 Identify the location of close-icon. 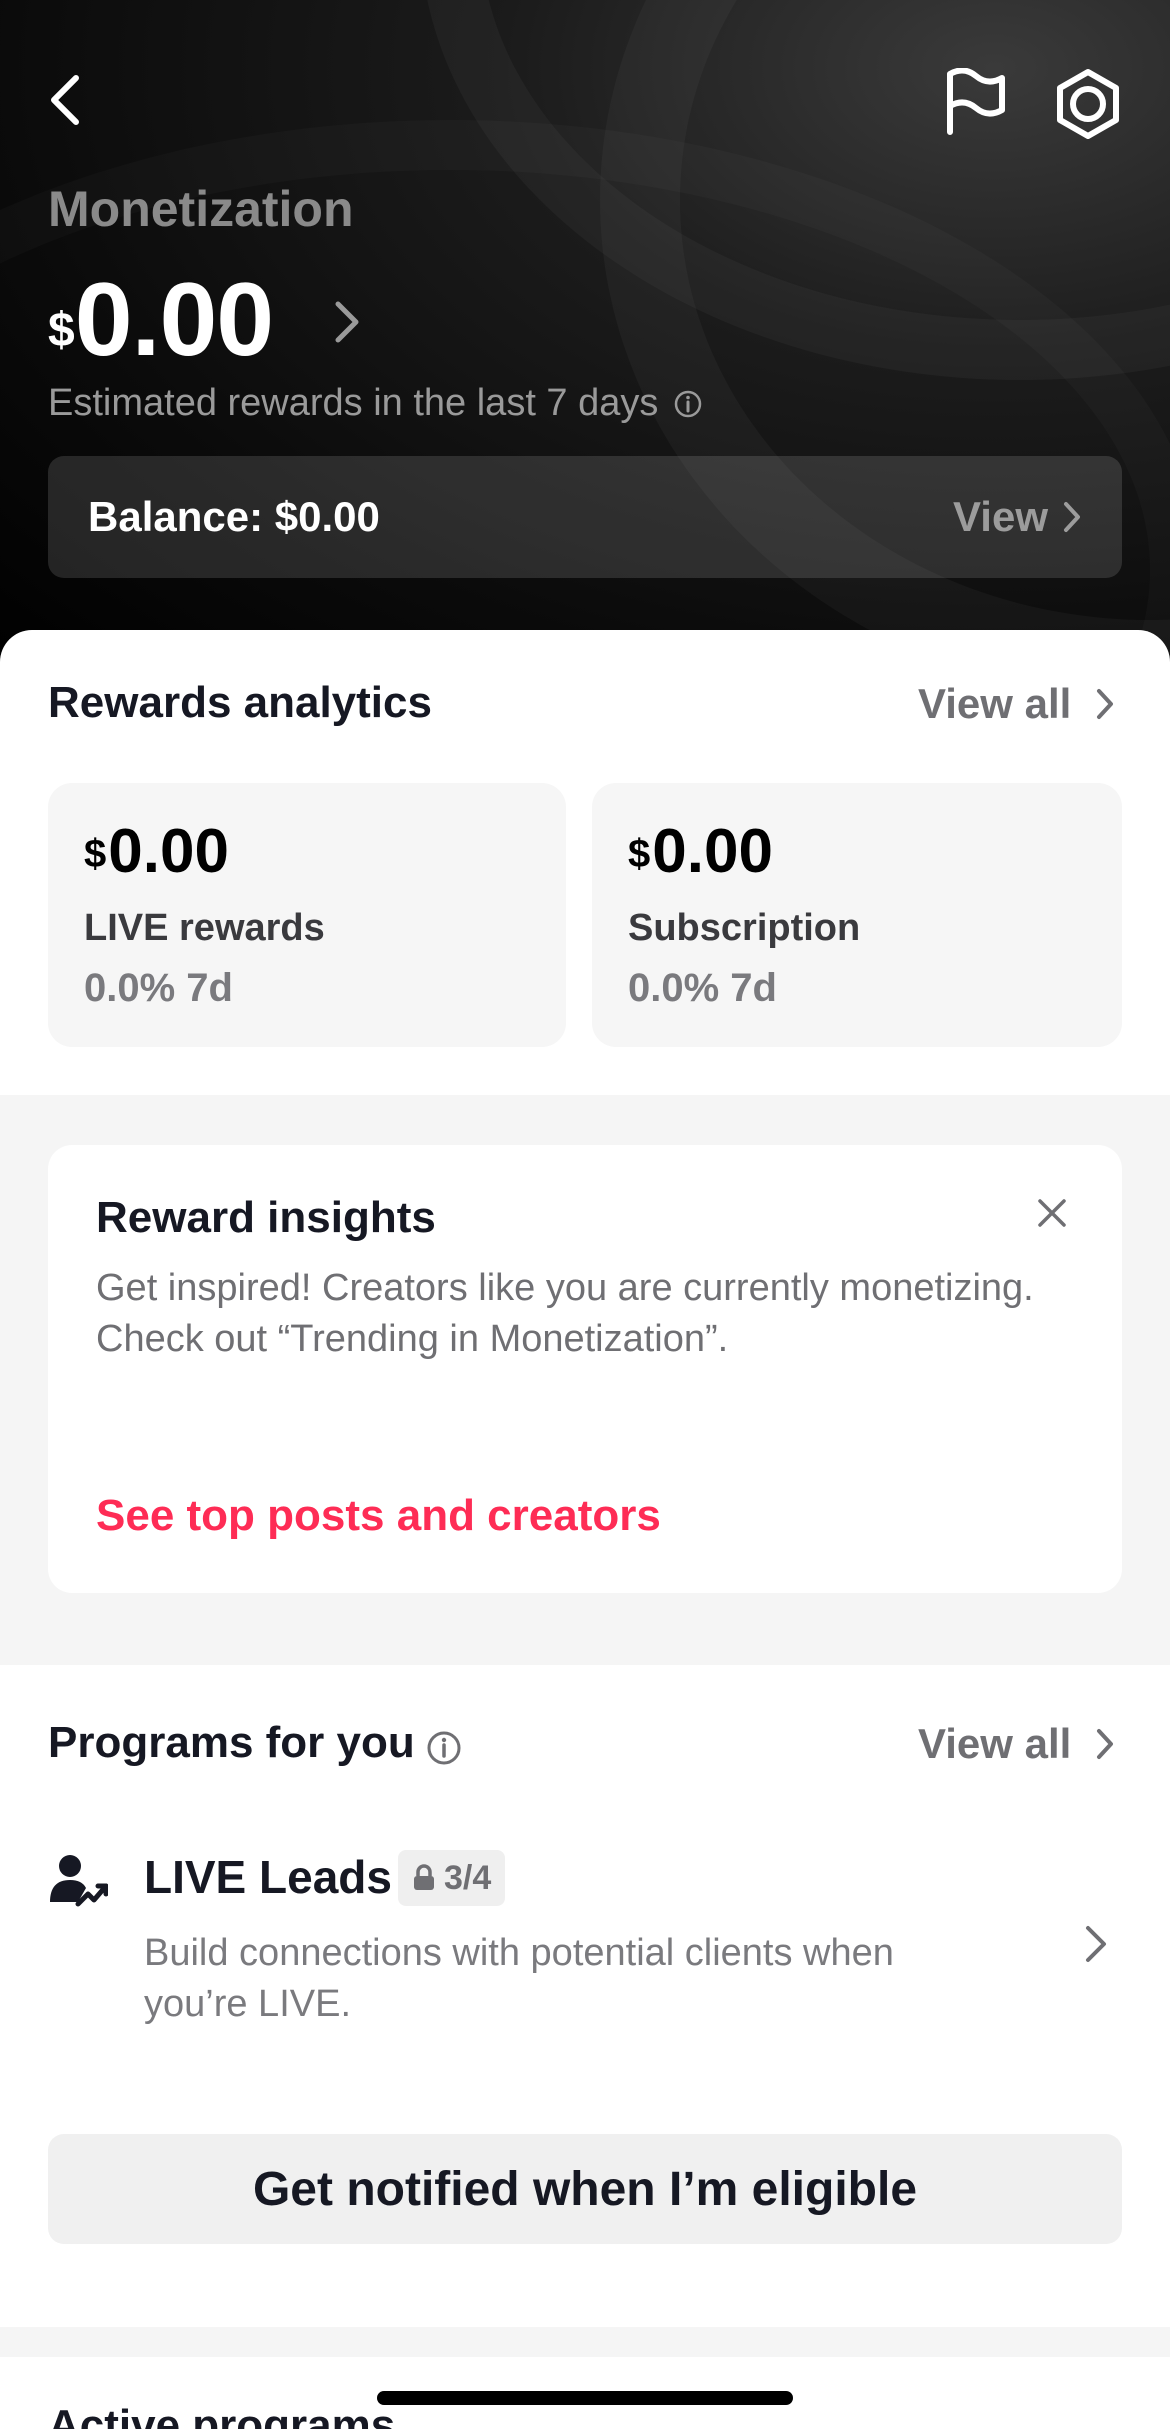
(1052, 1213).